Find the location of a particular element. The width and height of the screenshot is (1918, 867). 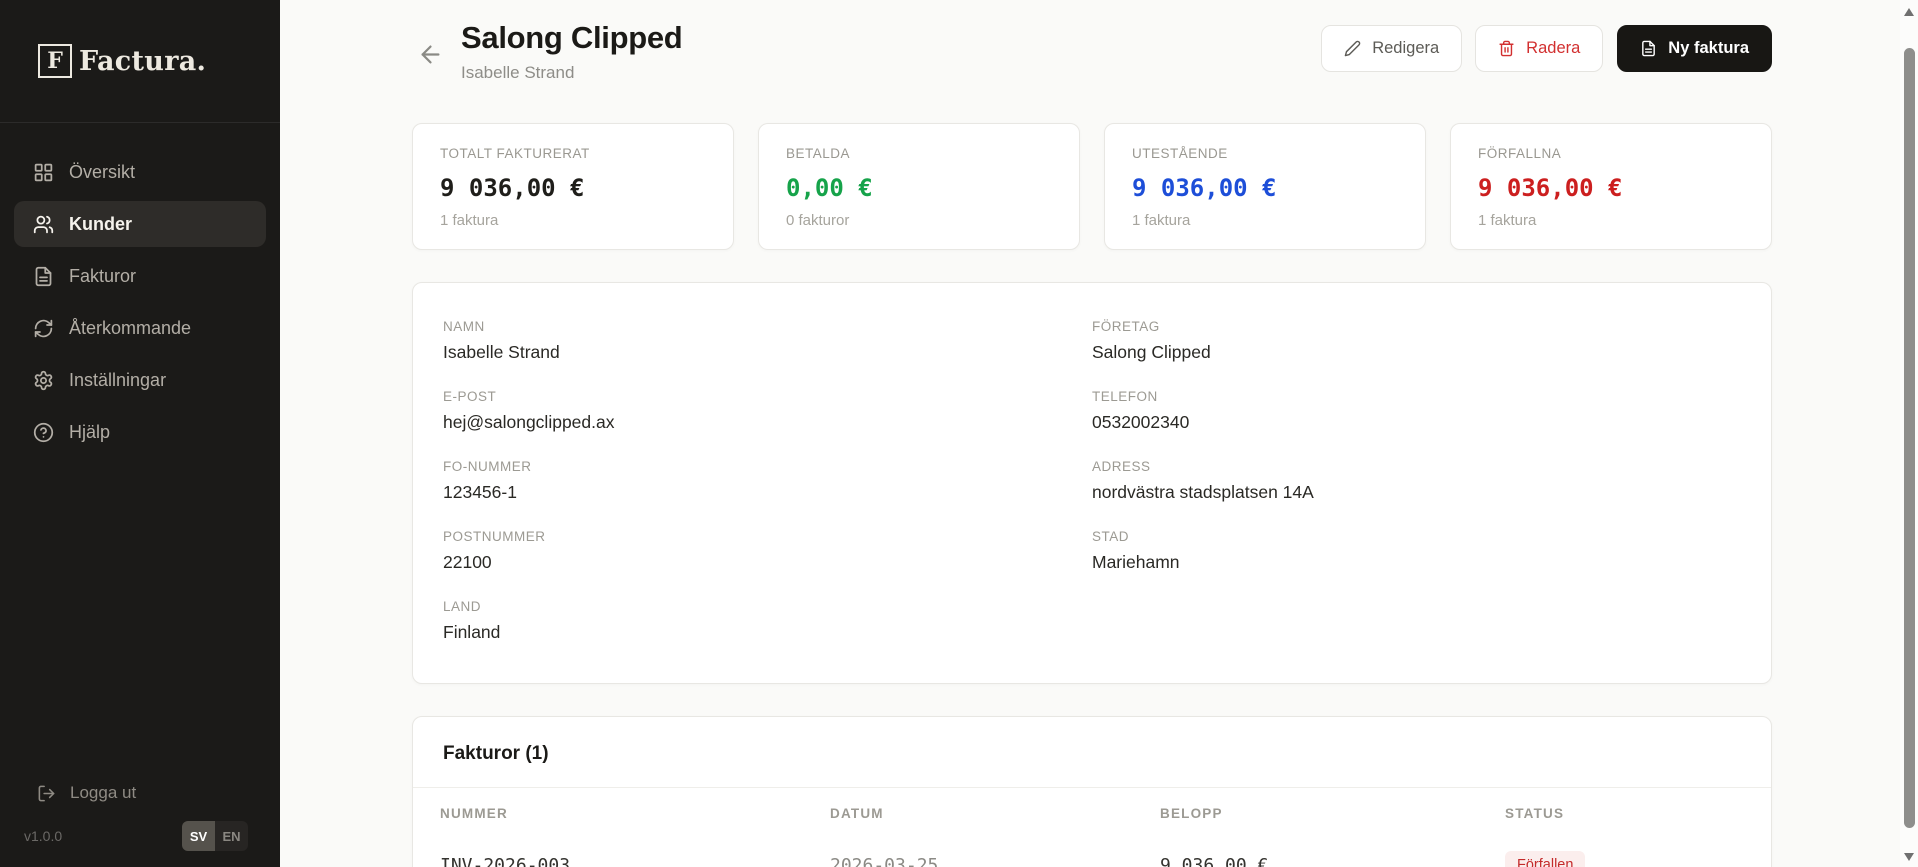

arrow-left-icon is located at coordinates (430, 54).